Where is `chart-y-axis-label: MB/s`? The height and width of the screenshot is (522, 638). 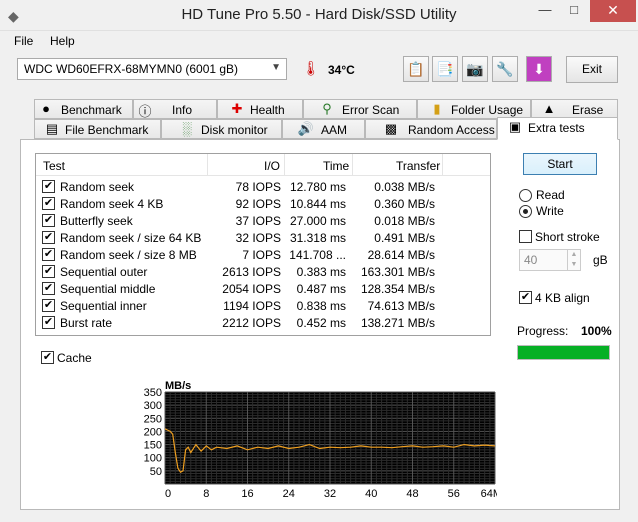 chart-y-axis-label: MB/s is located at coordinates (178, 386).